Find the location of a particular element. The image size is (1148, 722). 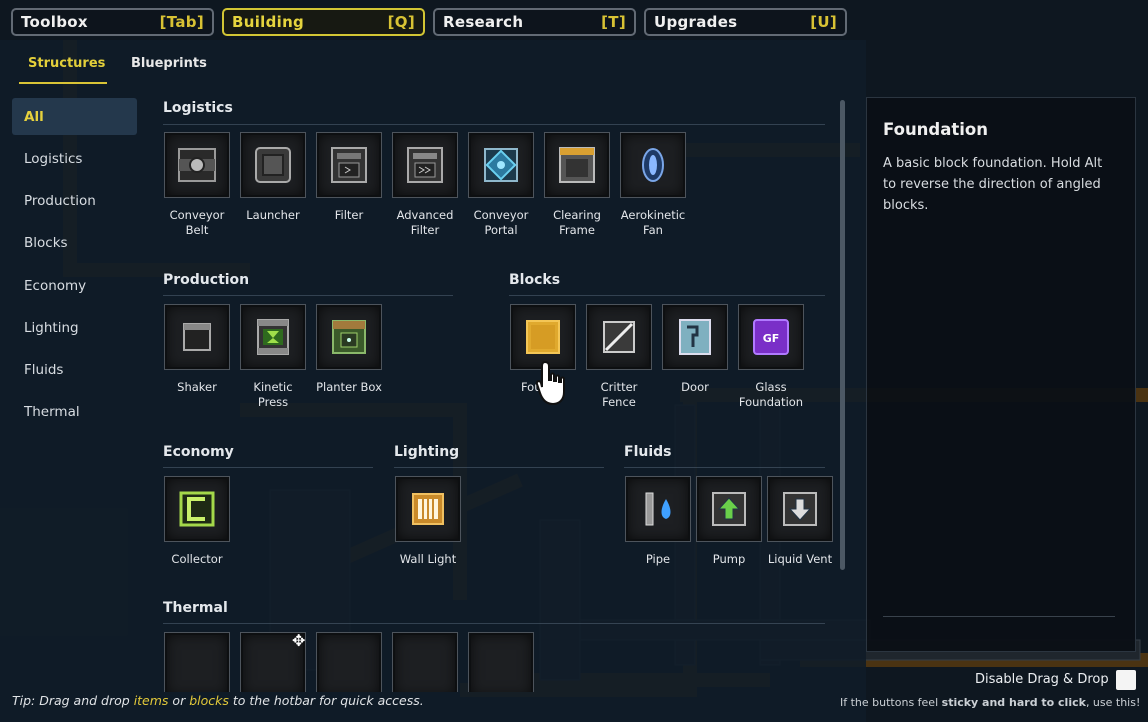

subtab-structures: Structures is located at coordinates (66, 63).